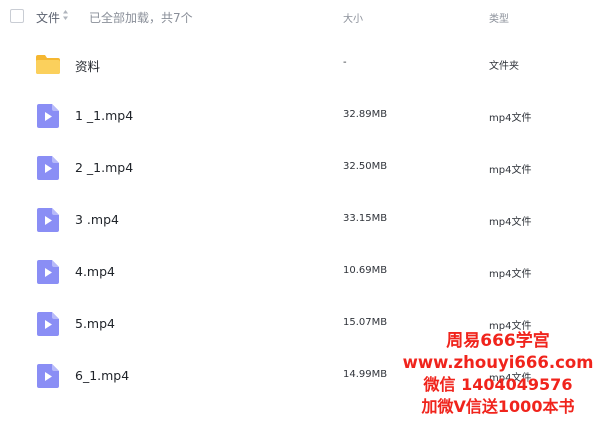 Image resolution: width=600 pixels, height=426 pixels. Describe the element at coordinates (65, 15) in the screenshot. I see `sort-icon` at that location.